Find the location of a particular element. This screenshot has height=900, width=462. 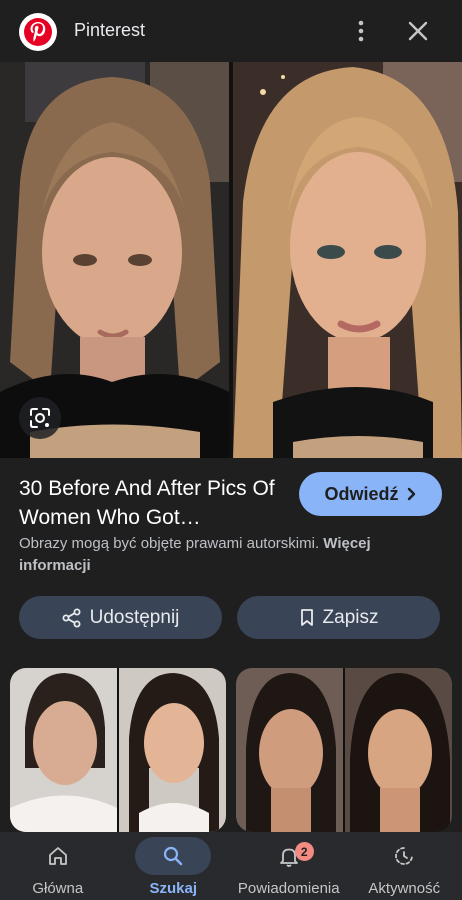

nav-item-home: Główna is located at coordinates (58, 866).